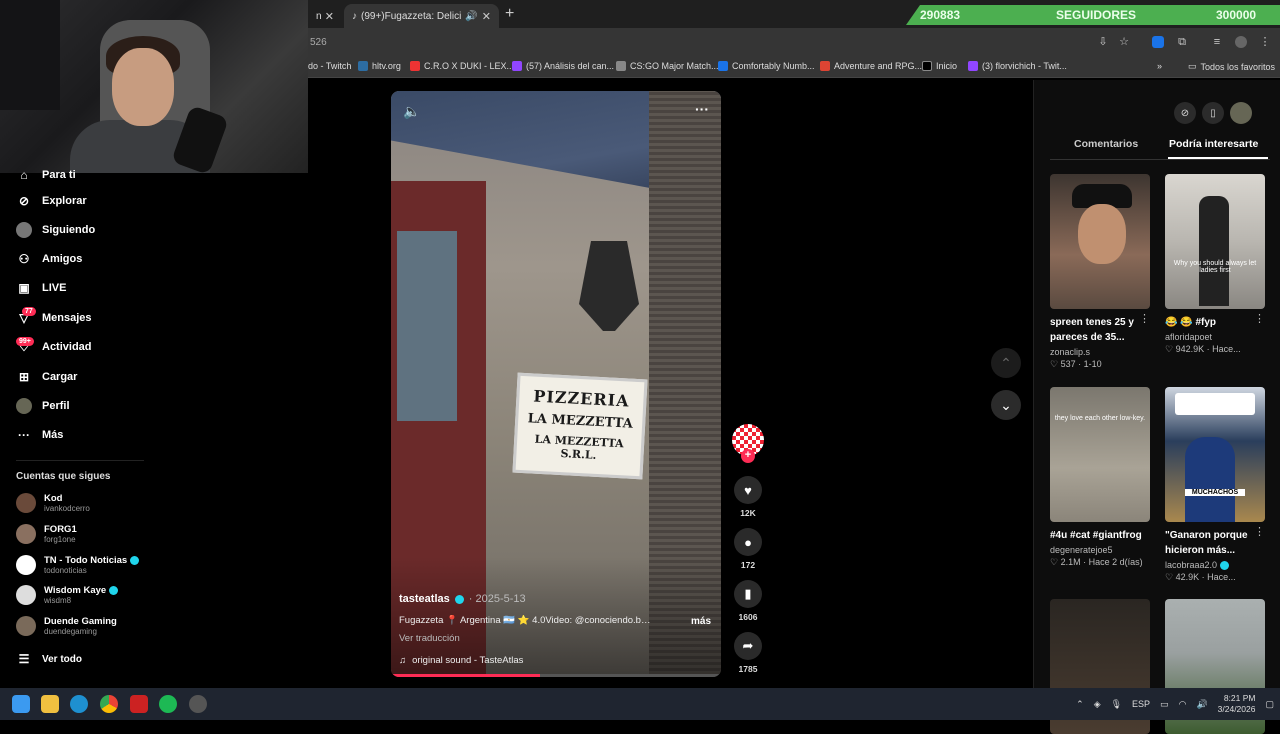  What do you see at coordinates (748, 549) in the screenshot?
I see `comment-button: ● 172` at bounding box center [748, 549].